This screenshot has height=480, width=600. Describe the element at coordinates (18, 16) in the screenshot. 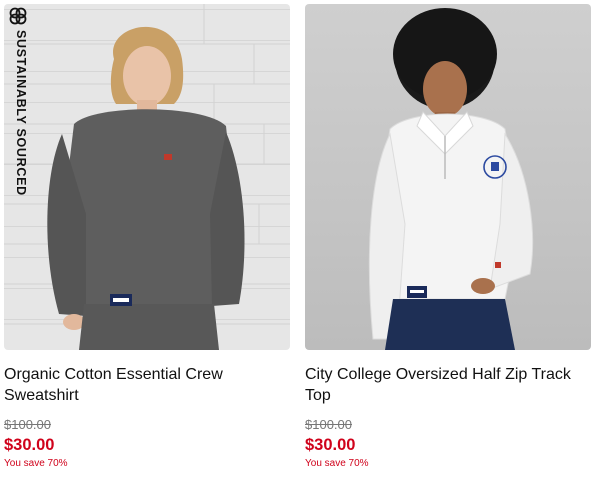

I see `sustainability-logo-icon` at that location.